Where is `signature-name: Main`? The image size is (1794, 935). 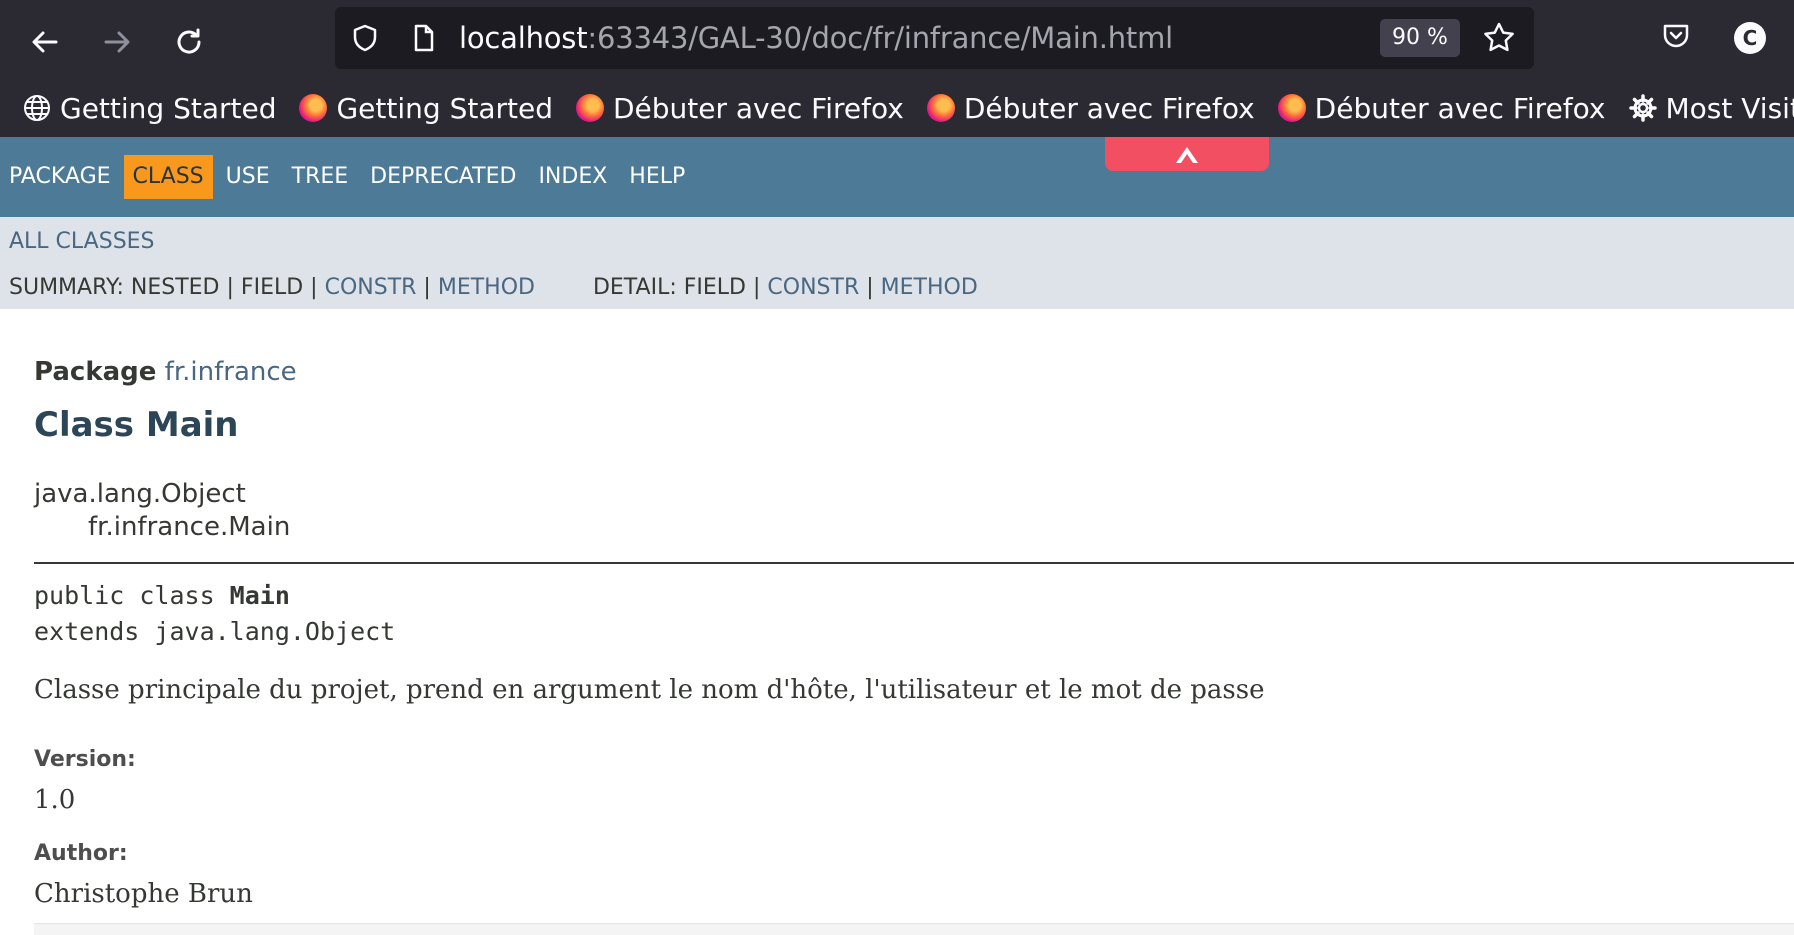
signature-name: Main is located at coordinates (260, 595).